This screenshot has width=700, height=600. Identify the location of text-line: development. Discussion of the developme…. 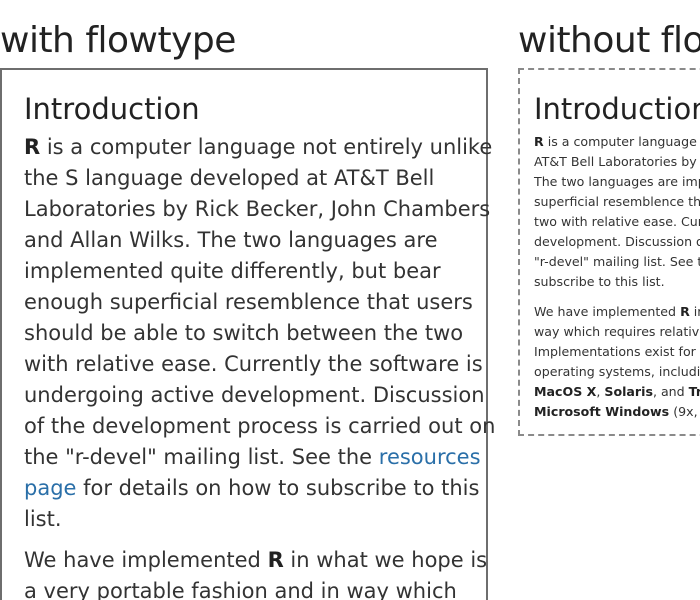
(617, 241).